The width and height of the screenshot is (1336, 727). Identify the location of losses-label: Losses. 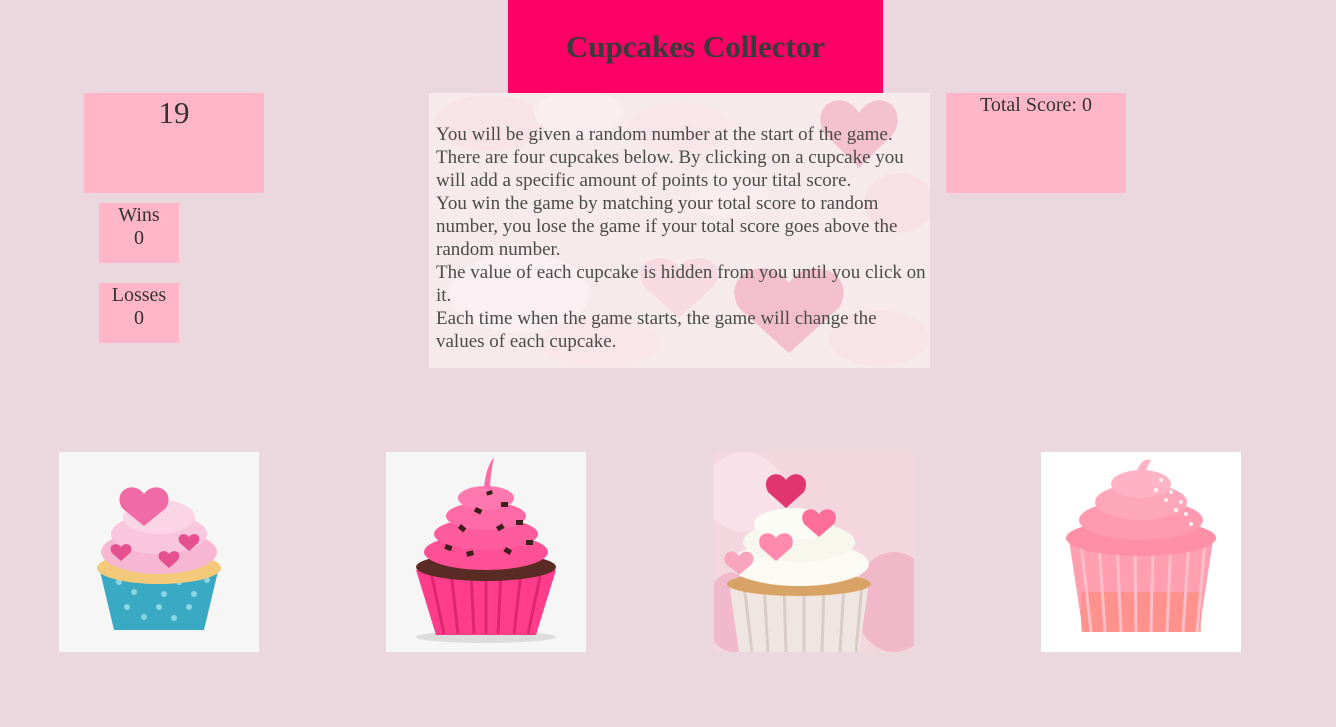
(139, 295).